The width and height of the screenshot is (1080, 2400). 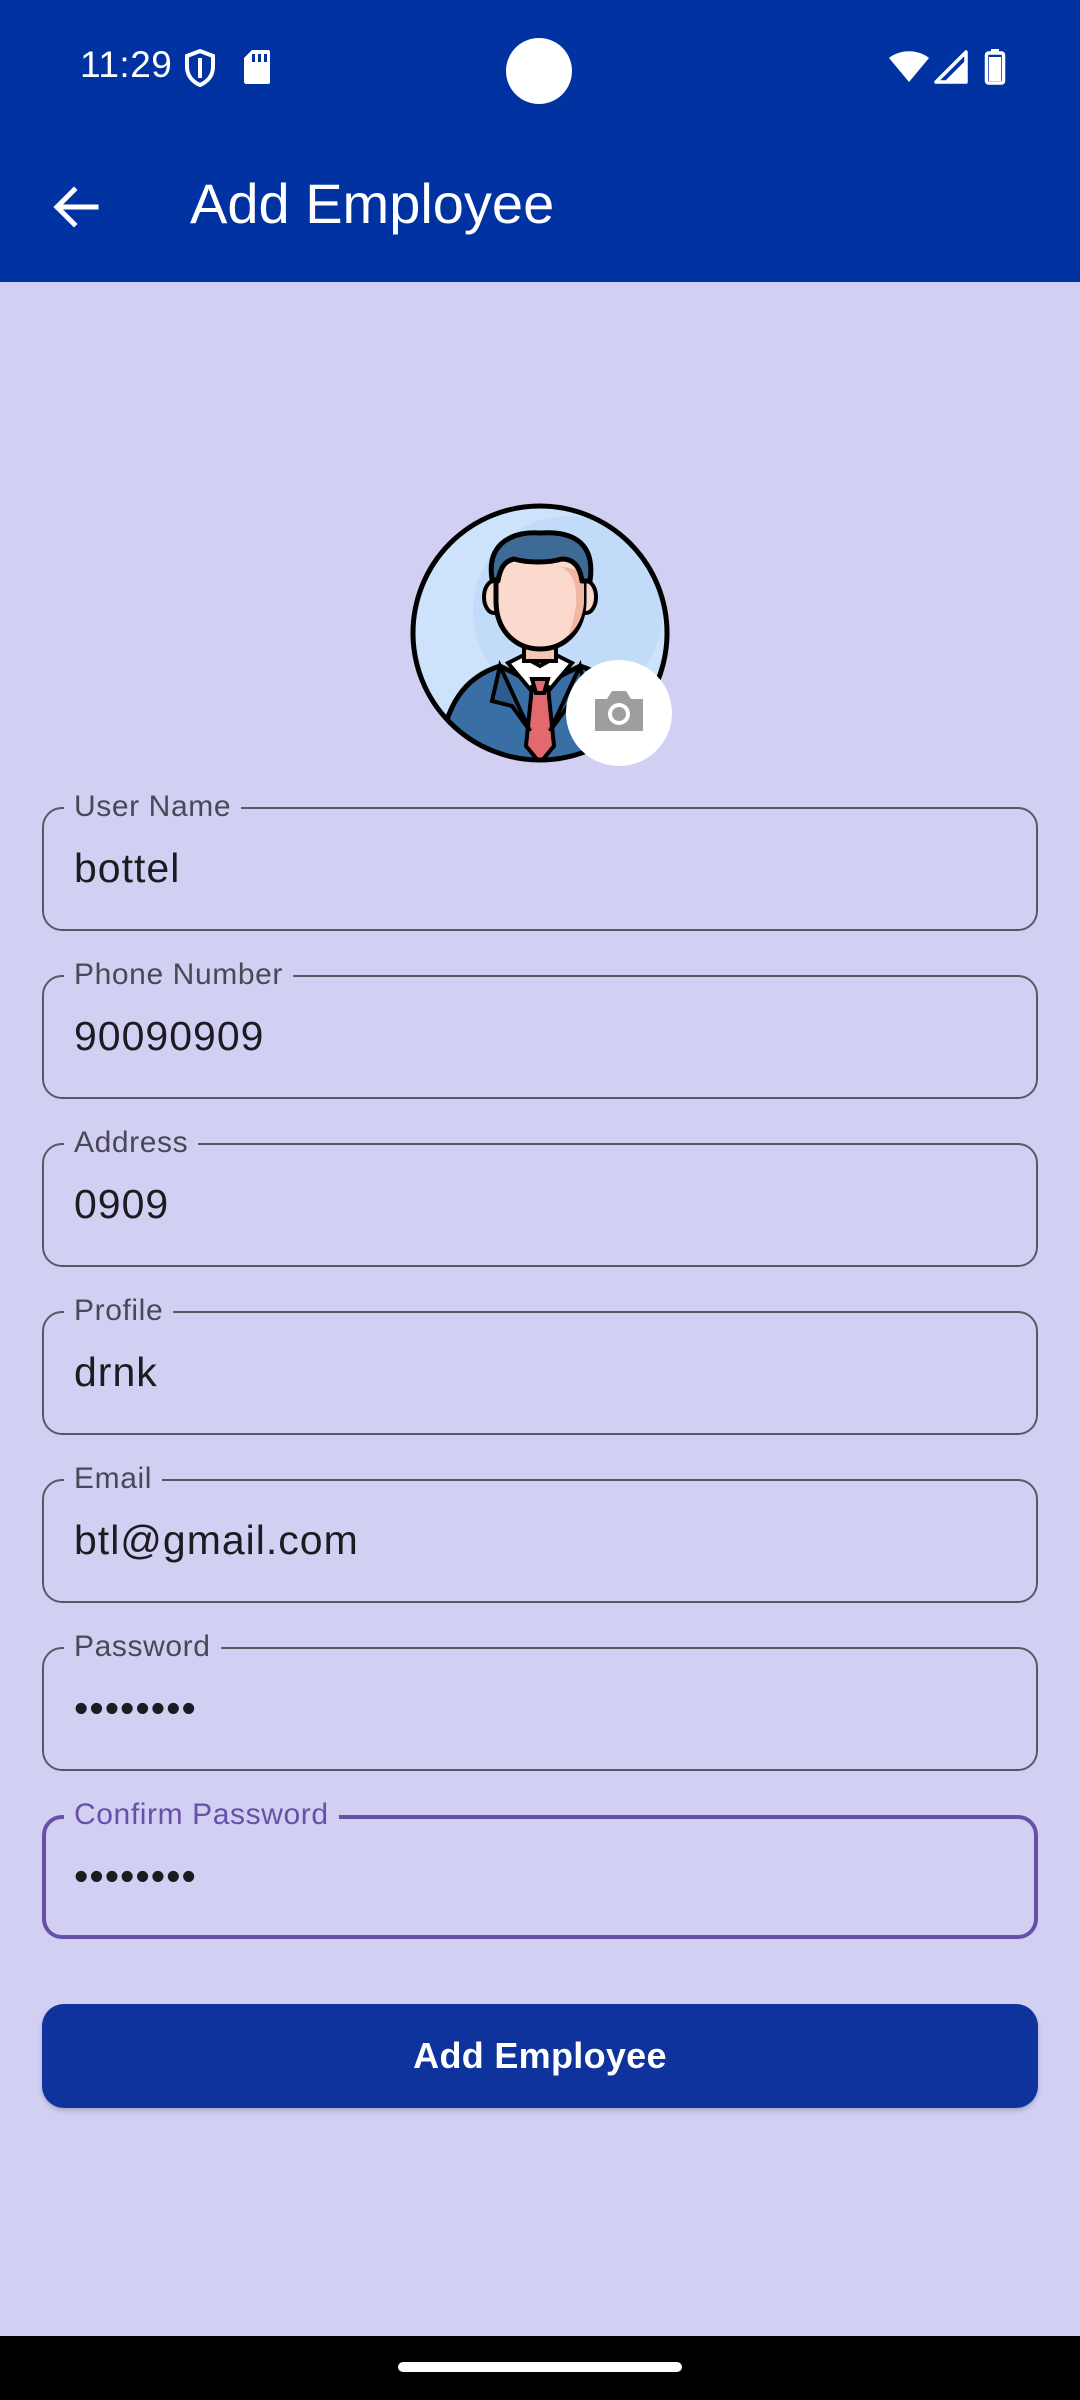 What do you see at coordinates (257, 69) in the screenshot?
I see `sd-card-icon` at bounding box center [257, 69].